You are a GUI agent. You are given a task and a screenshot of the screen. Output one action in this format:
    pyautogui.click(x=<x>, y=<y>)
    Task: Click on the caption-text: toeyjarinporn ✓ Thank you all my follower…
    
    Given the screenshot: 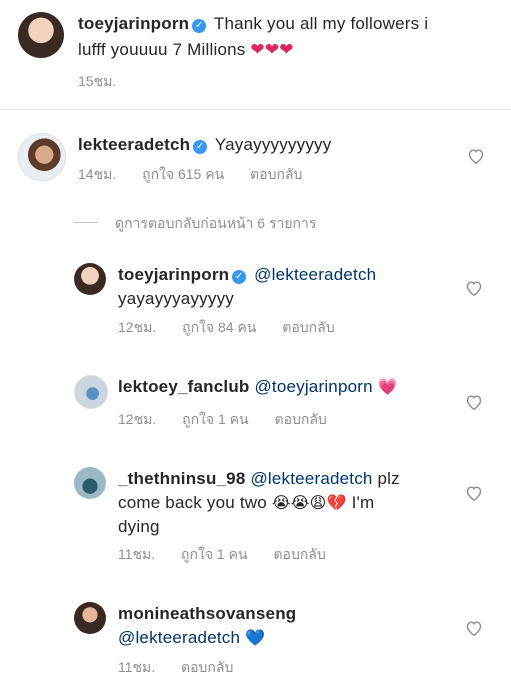 What is the action you would take?
    pyautogui.click(x=253, y=23)
    